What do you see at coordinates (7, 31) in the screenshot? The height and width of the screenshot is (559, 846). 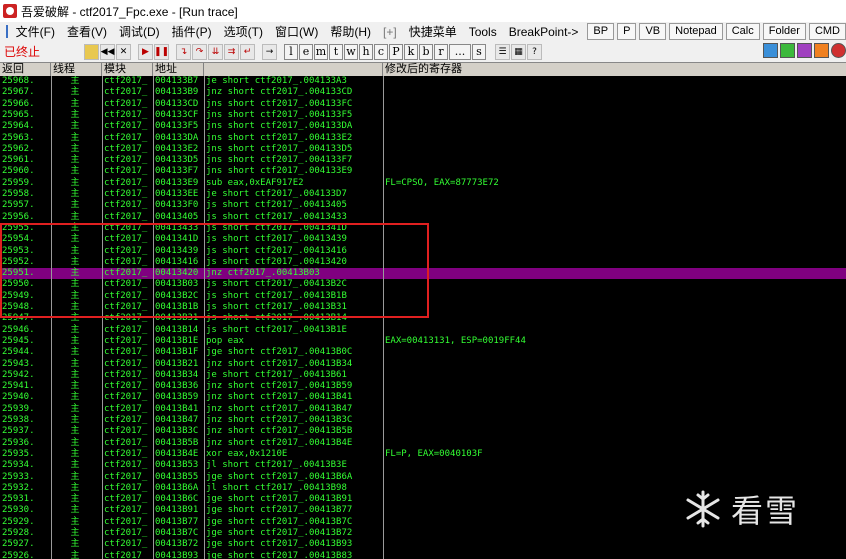 I see `system-menu-icon` at bounding box center [7, 31].